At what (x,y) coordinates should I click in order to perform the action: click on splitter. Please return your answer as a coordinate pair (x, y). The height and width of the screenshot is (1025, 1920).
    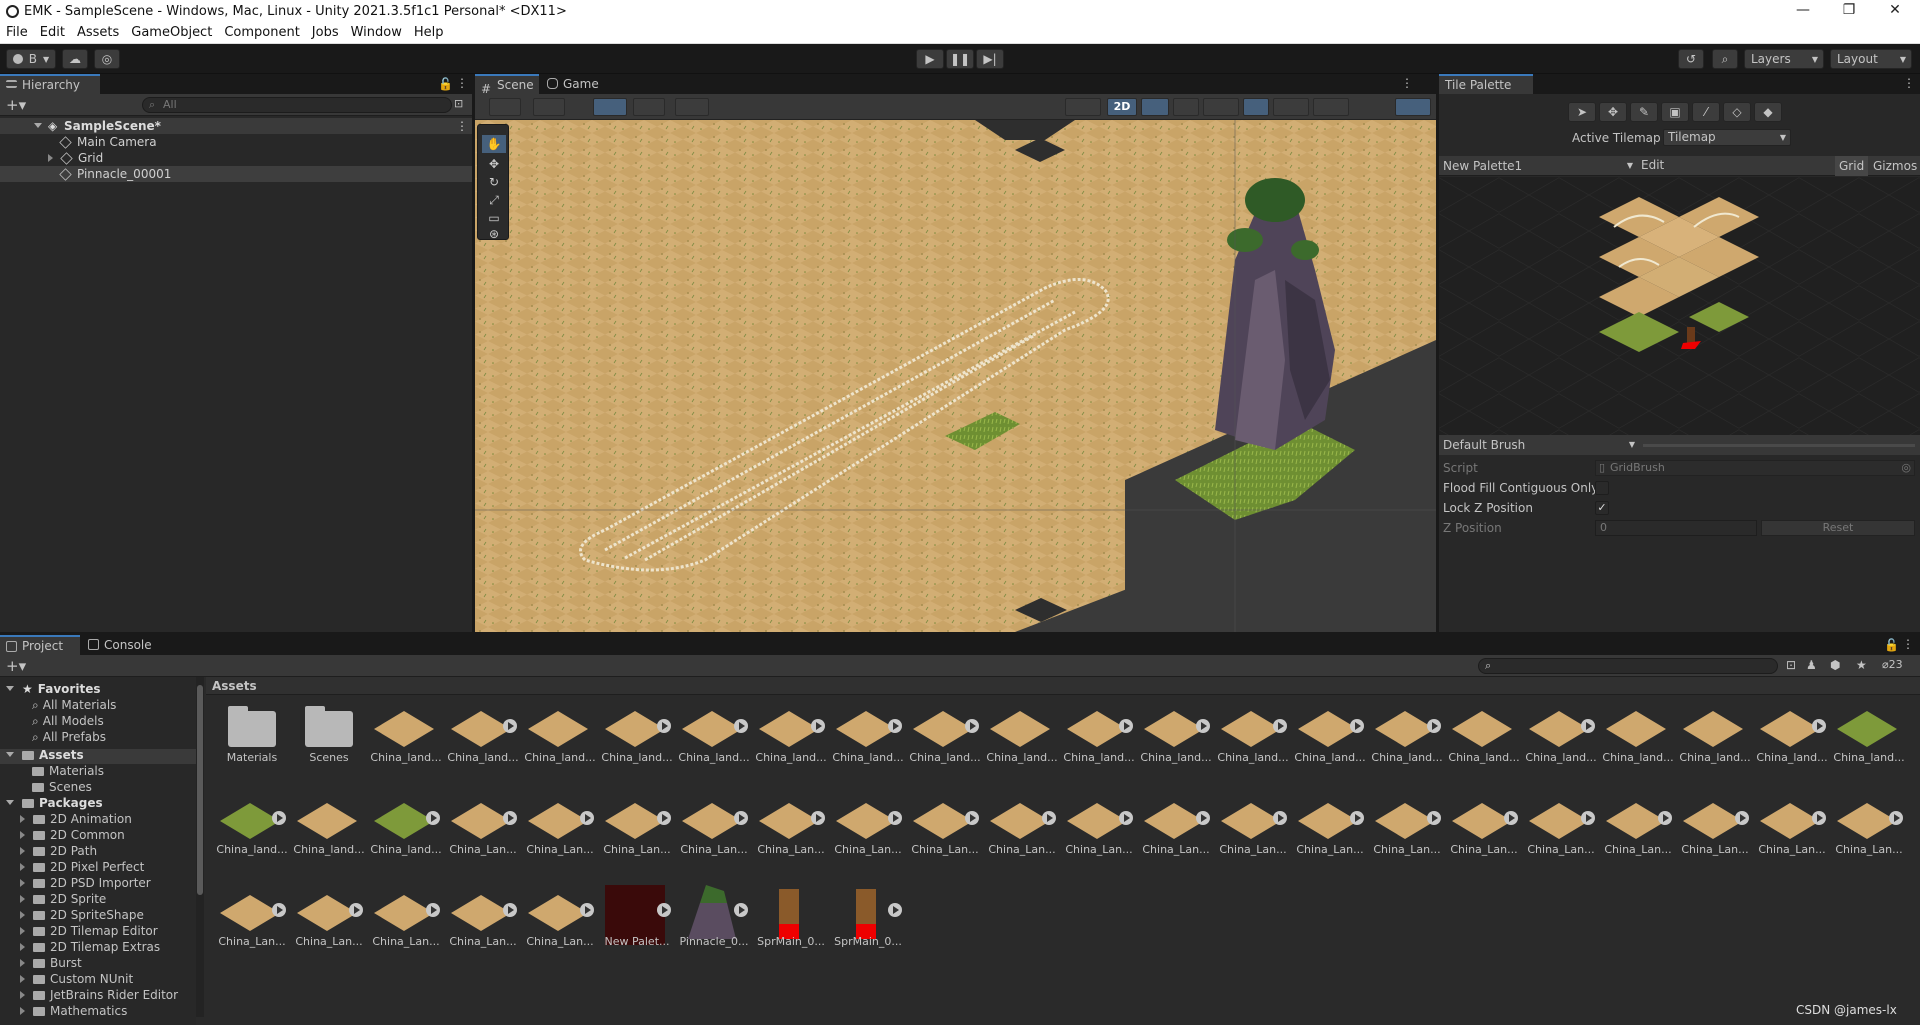
    Looking at the image, I should click on (1779, 445).